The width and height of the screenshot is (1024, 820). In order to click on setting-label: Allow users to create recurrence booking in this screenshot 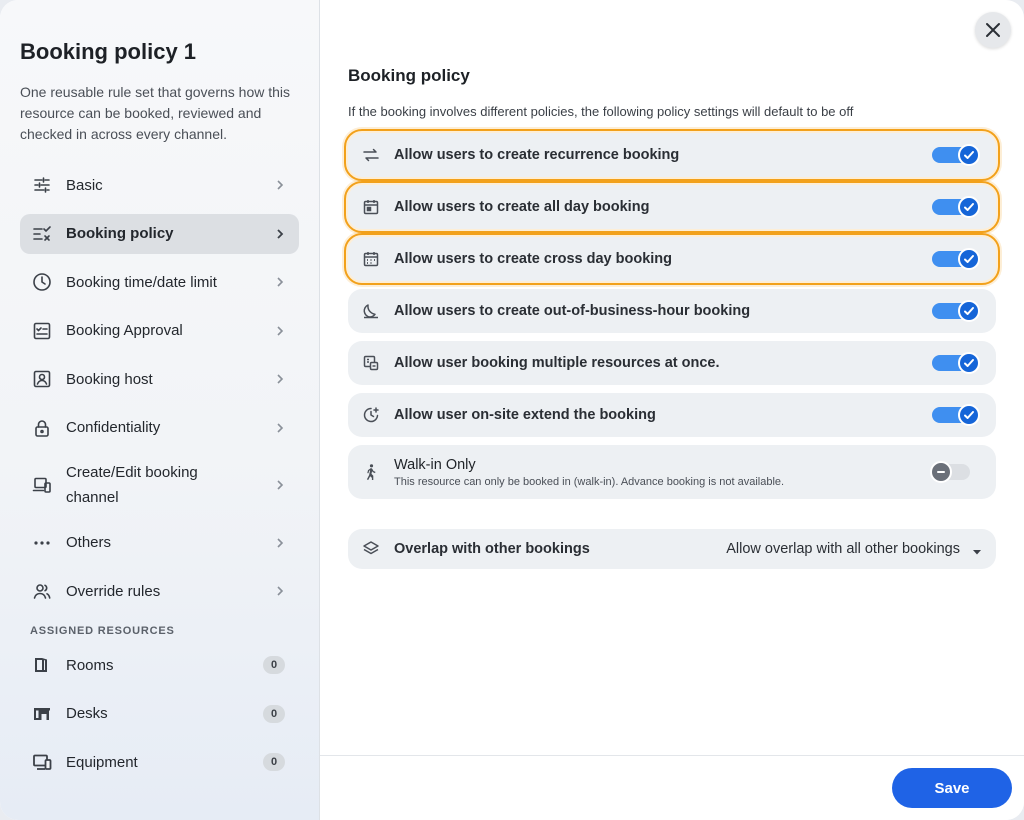, I will do `click(537, 155)`.